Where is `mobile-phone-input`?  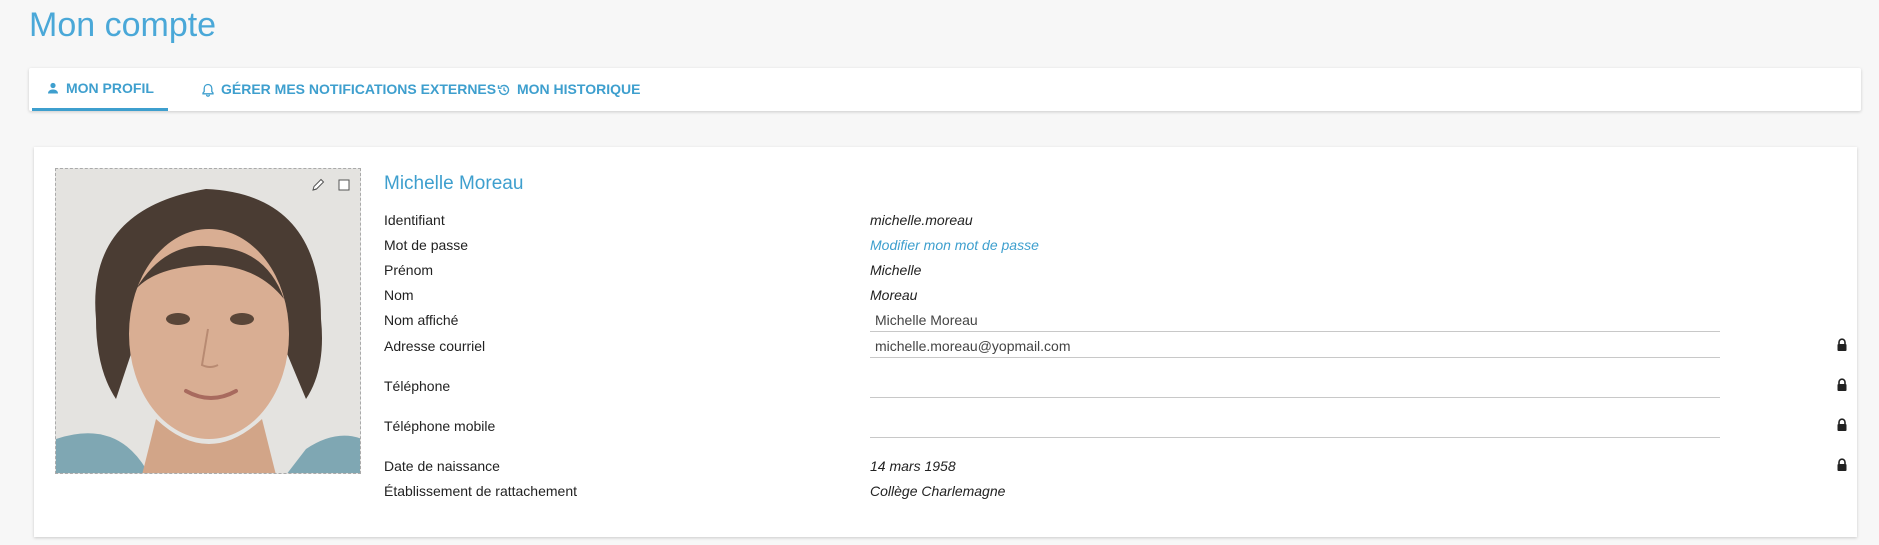 mobile-phone-input is located at coordinates (1295, 426).